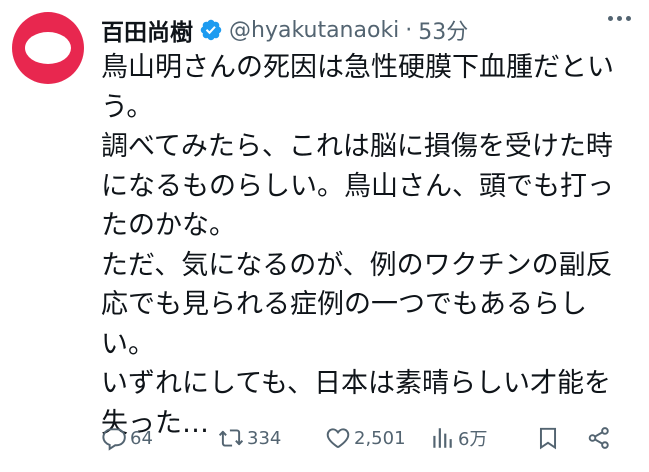 The width and height of the screenshot is (649, 472). Describe the element at coordinates (357, 67) in the screenshot. I see `tweet-text-line: 鳥山明さんの死因は急性硬膜下血腫だとい` at that location.